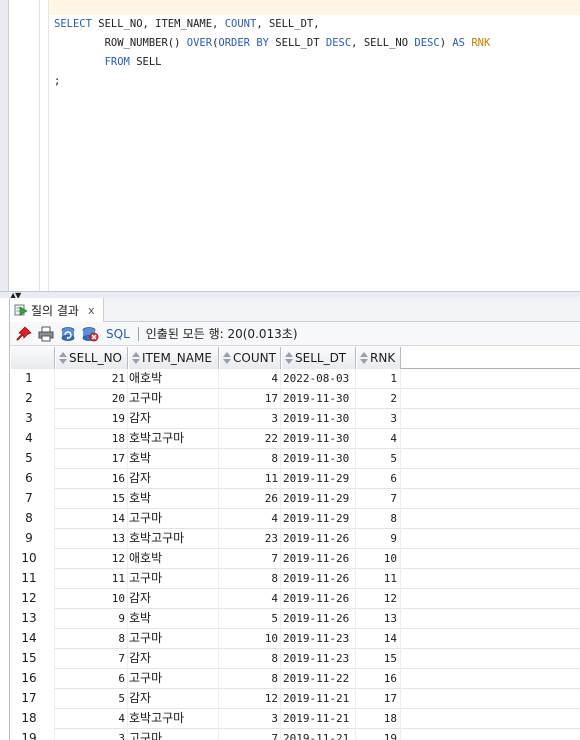 Image resolution: width=580 pixels, height=740 pixels. What do you see at coordinates (378, 499) in the screenshot?
I see `cell-rnk: 7` at bounding box center [378, 499].